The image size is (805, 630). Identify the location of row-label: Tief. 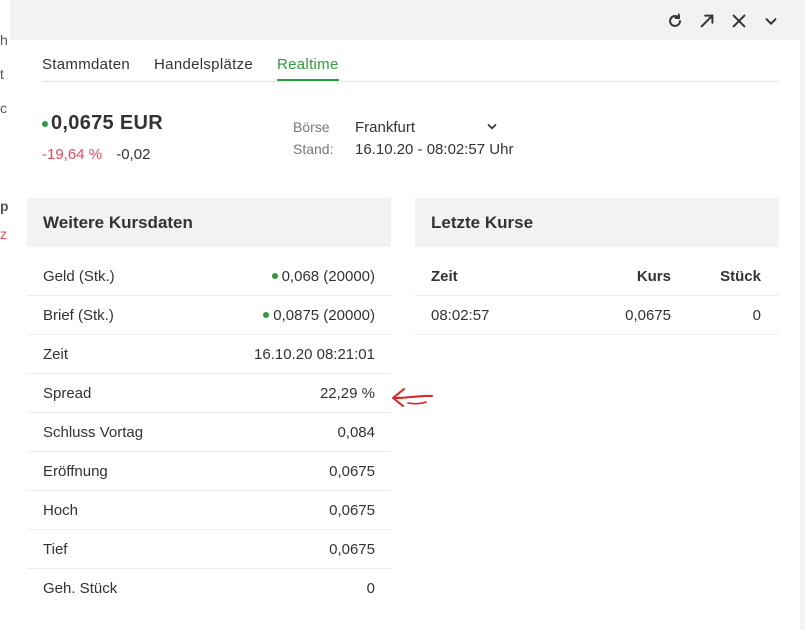
(55, 549).